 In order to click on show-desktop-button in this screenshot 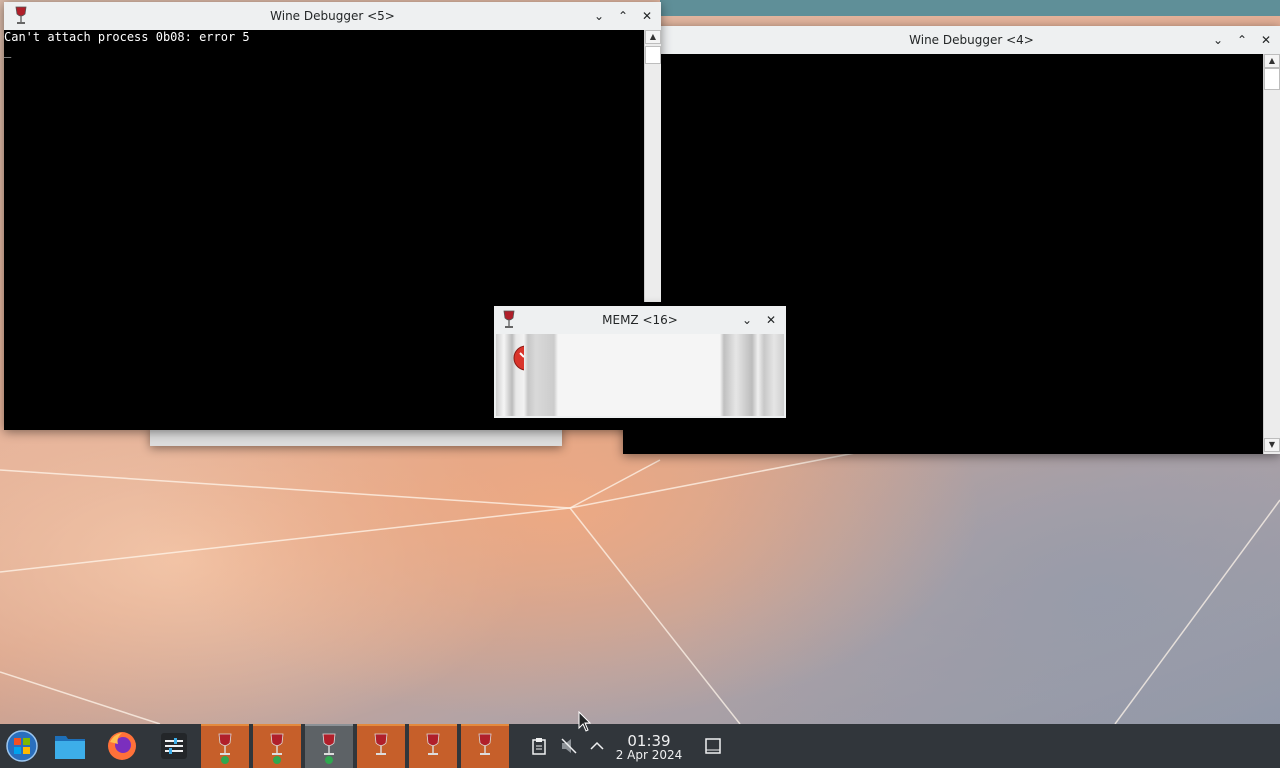, I will do `click(713, 746)`.